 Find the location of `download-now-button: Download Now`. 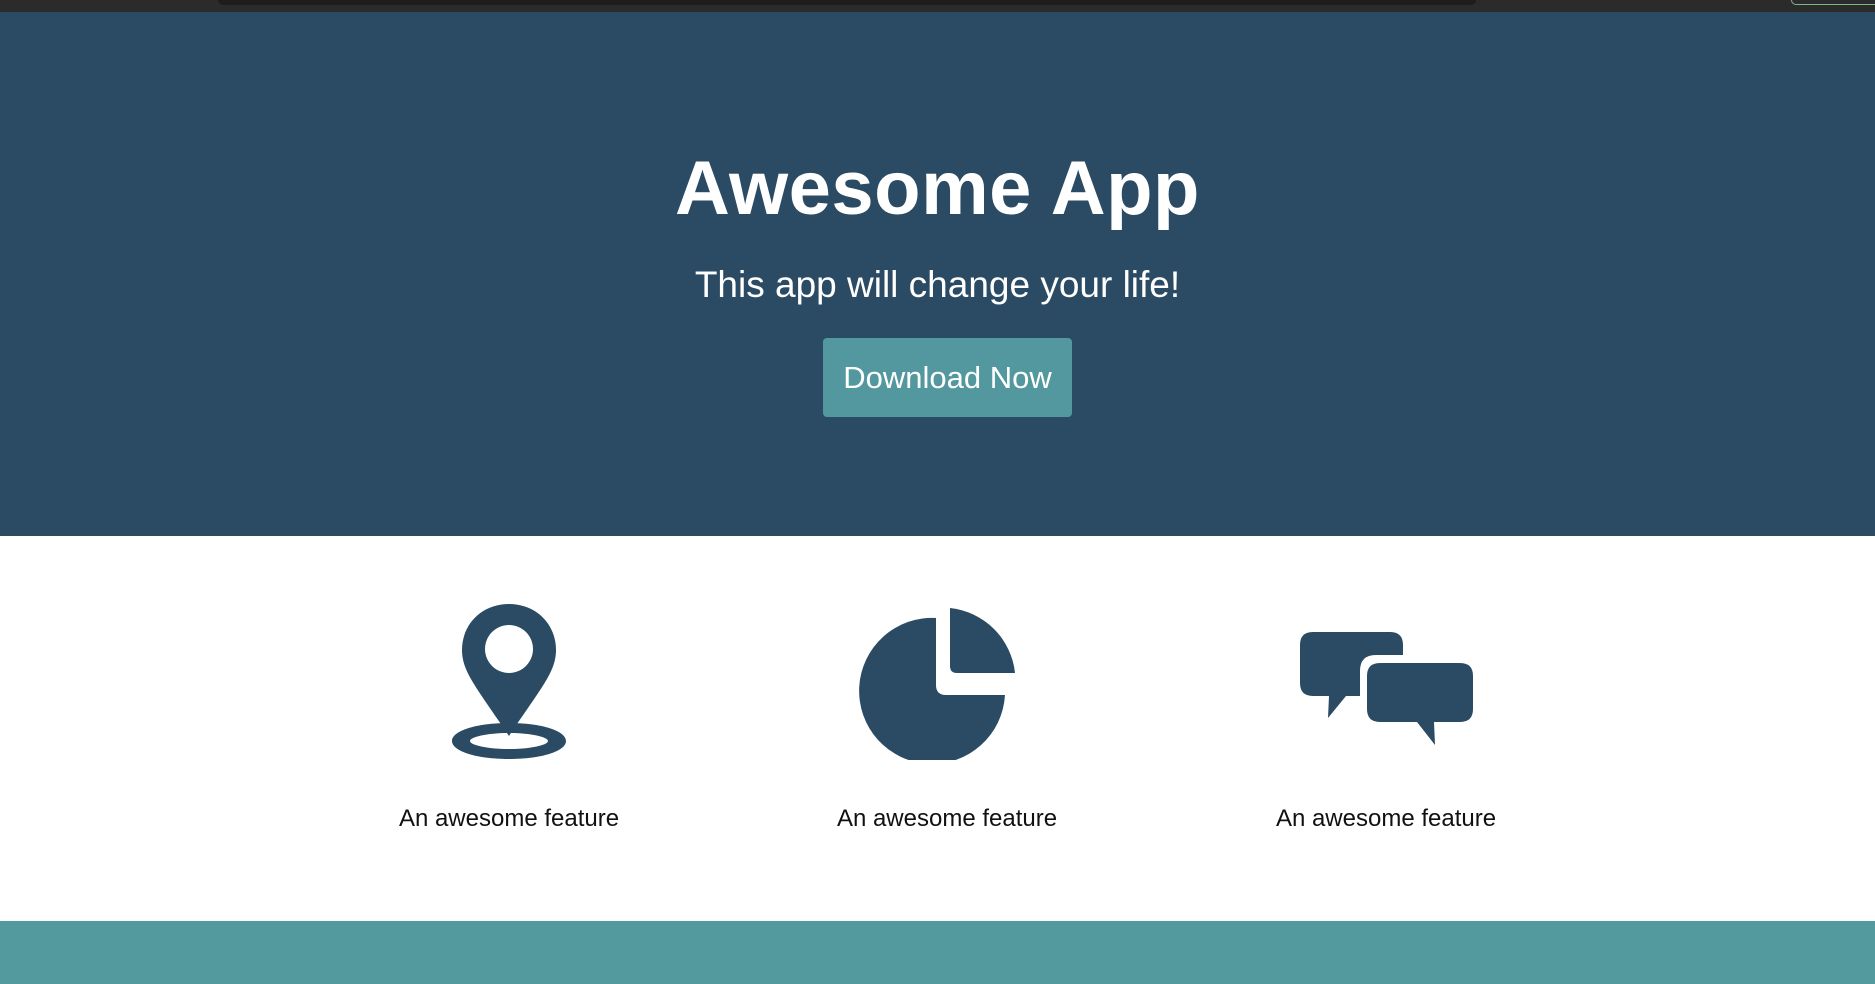

download-now-button: Download Now is located at coordinates (947, 377).